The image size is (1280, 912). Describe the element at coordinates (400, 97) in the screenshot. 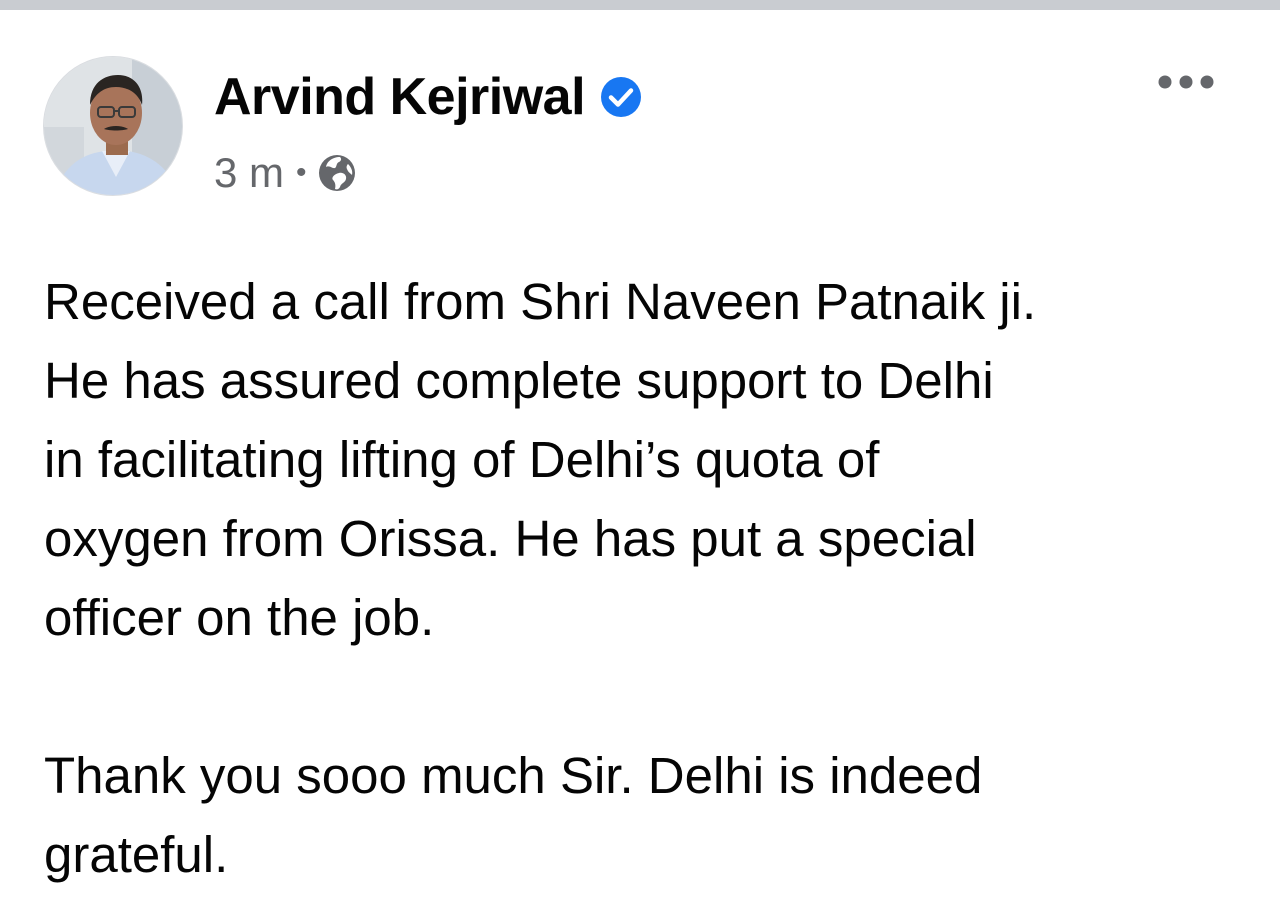

I see `author-name: Arvind Kejriwal` at that location.